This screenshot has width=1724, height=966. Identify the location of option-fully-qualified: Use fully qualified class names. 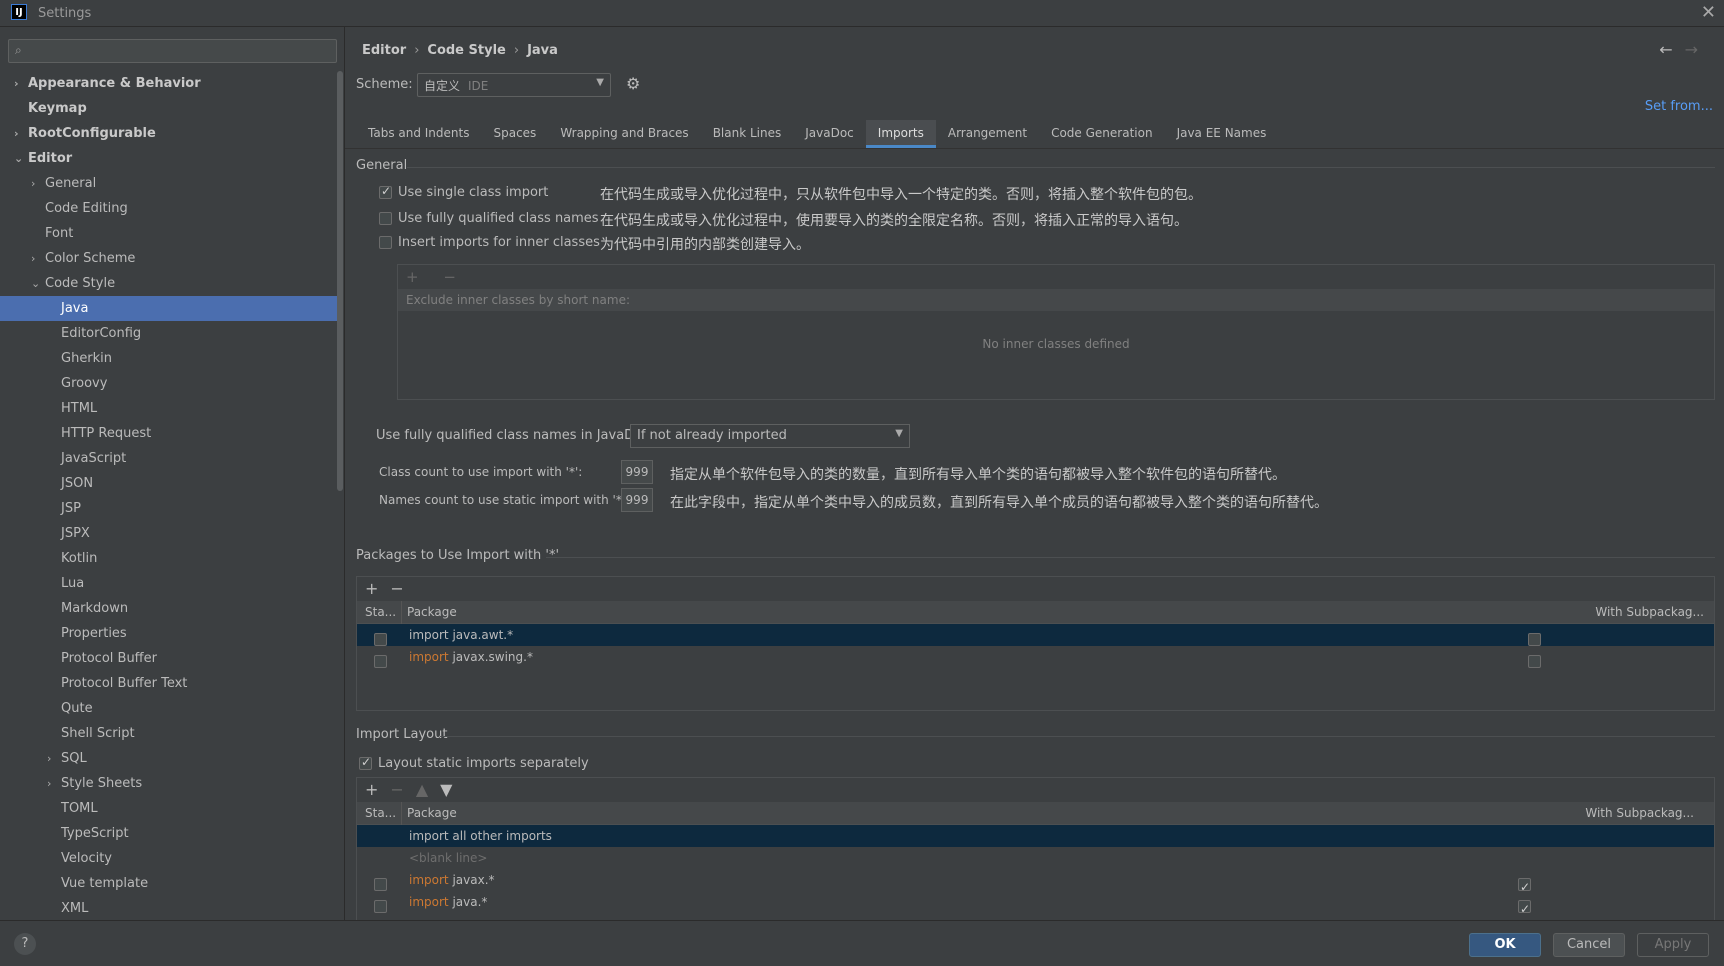
(489, 218).